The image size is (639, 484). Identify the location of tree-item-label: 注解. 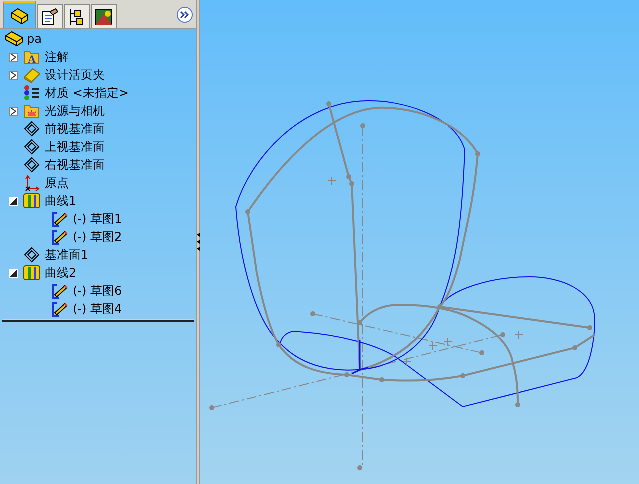
(57, 57).